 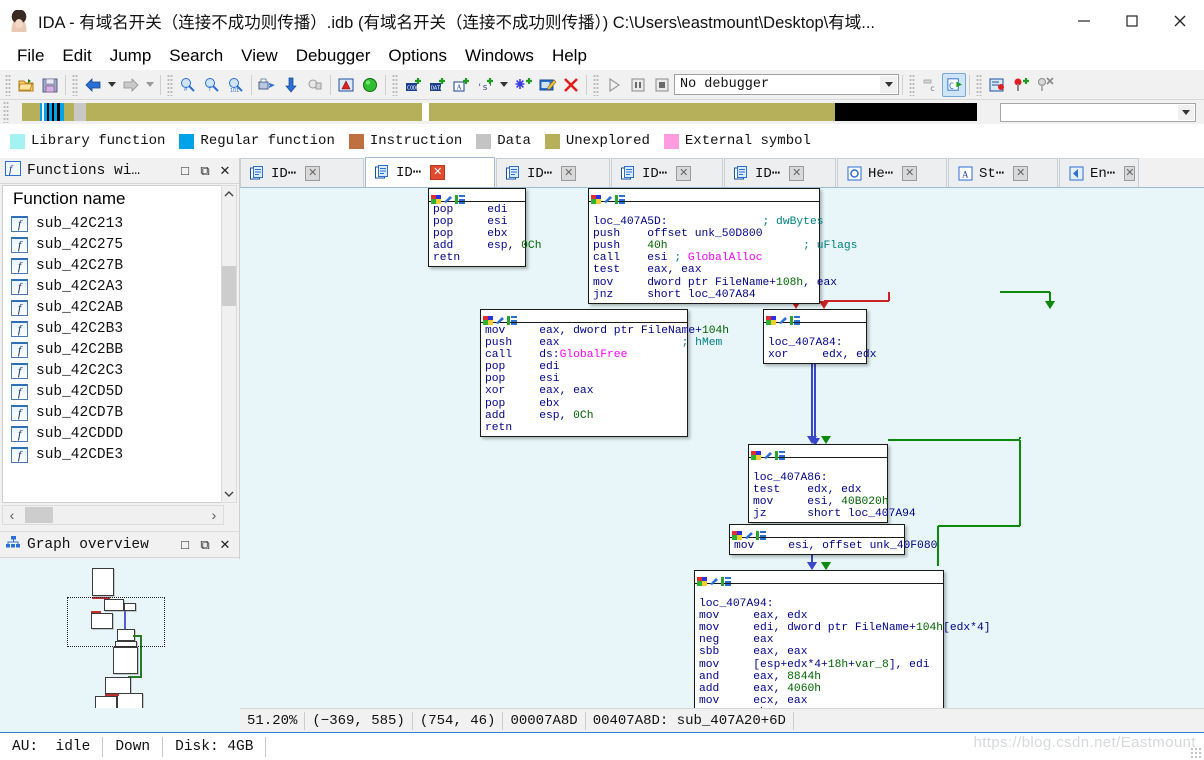 What do you see at coordinates (614, 85) in the screenshot?
I see `run-icon` at bounding box center [614, 85].